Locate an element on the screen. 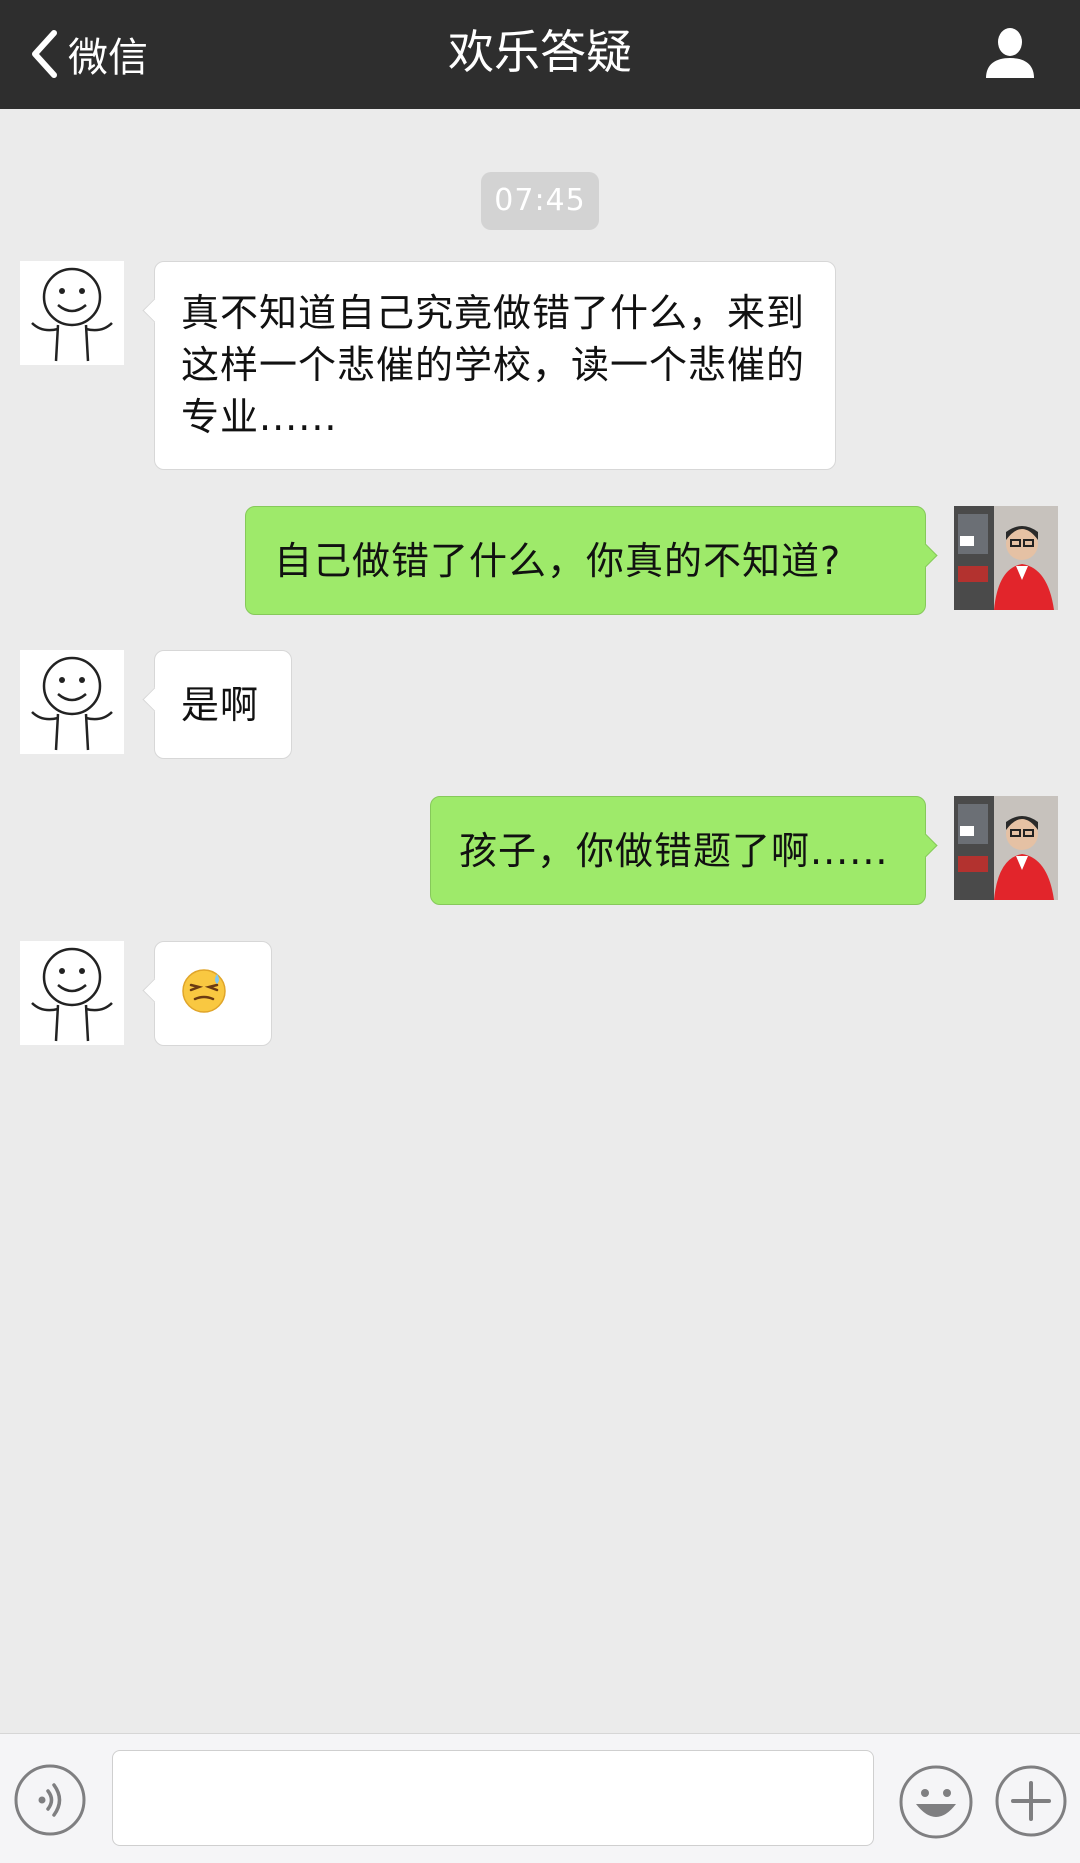 This screenshot has height=1863, width=1080. person-icon is located at coordinates (1010, 53).